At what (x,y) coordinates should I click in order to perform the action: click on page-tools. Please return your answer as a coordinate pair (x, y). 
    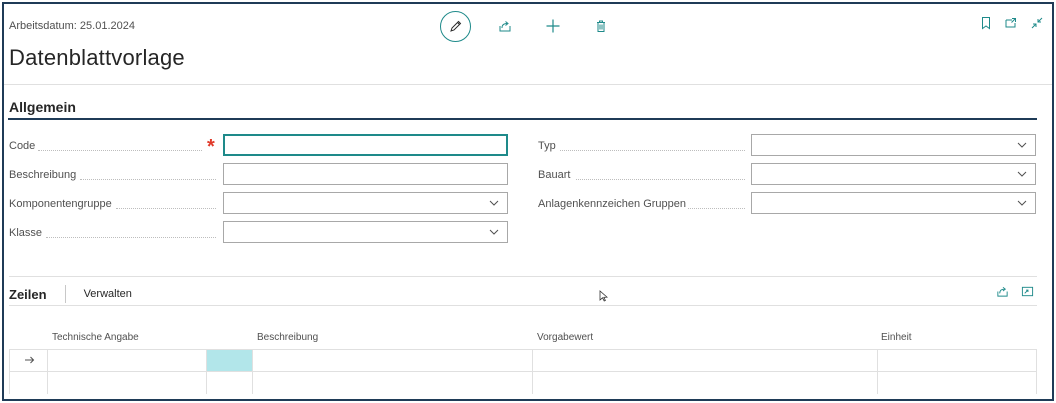
    Looking at the image, I should click on (1012, 23).